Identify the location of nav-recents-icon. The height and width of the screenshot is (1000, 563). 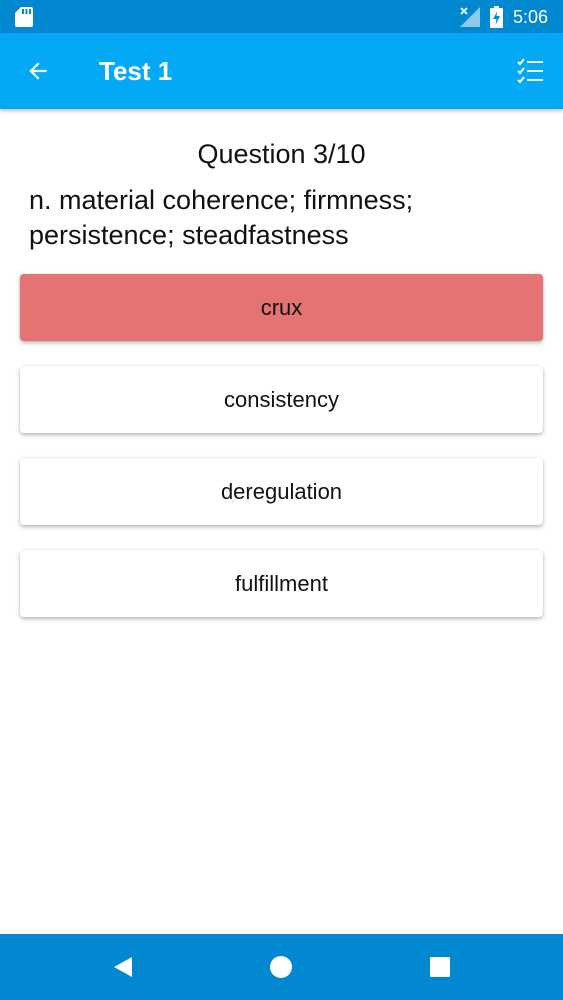
(440, 967).